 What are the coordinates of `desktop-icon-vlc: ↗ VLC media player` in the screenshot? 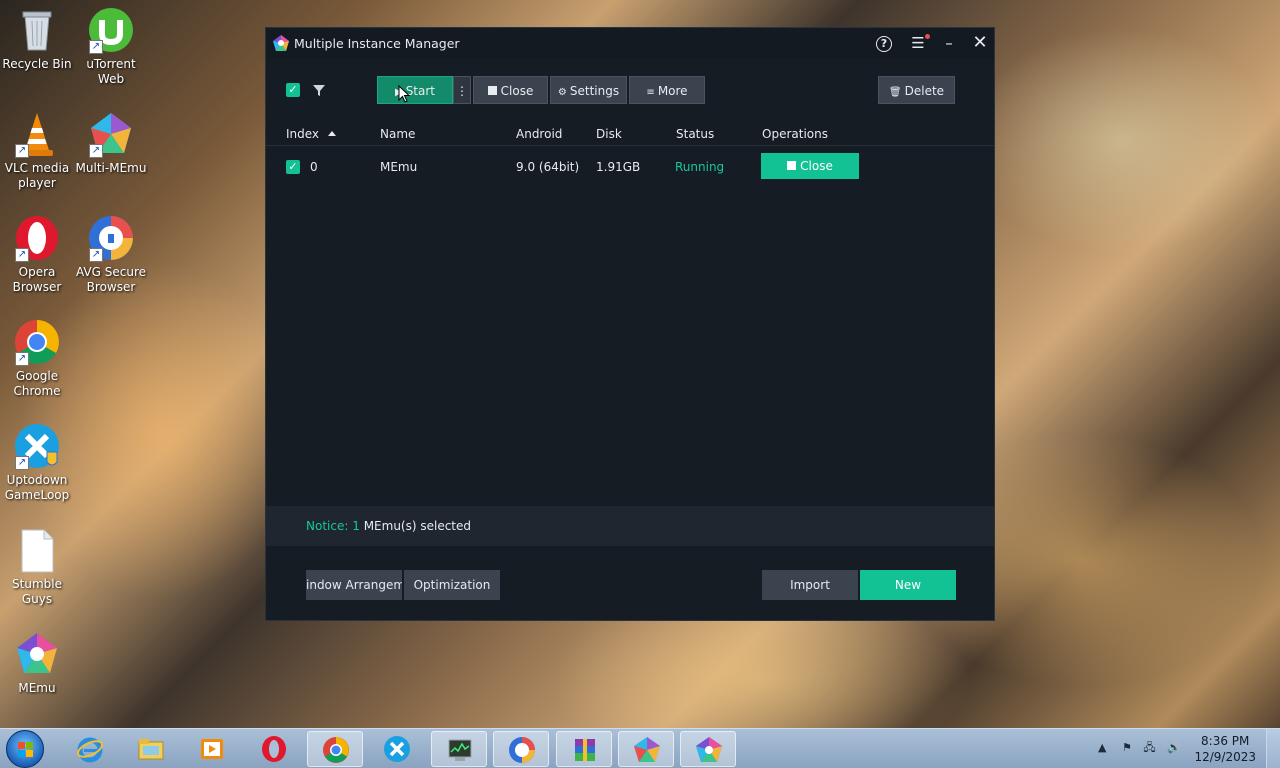 It's located at (37, 150).